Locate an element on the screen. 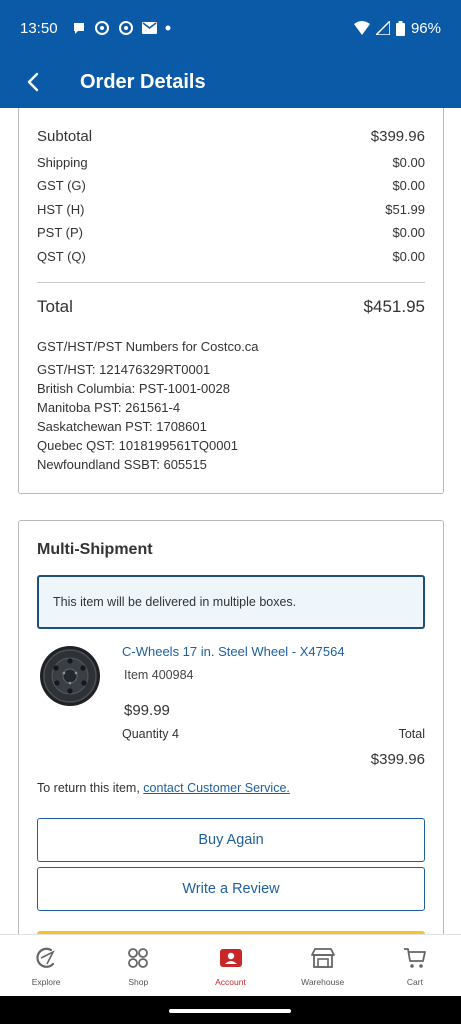 The width and height of the screenshot is (461, 1024). nav-label: Account is located at coordinates (230, 982).